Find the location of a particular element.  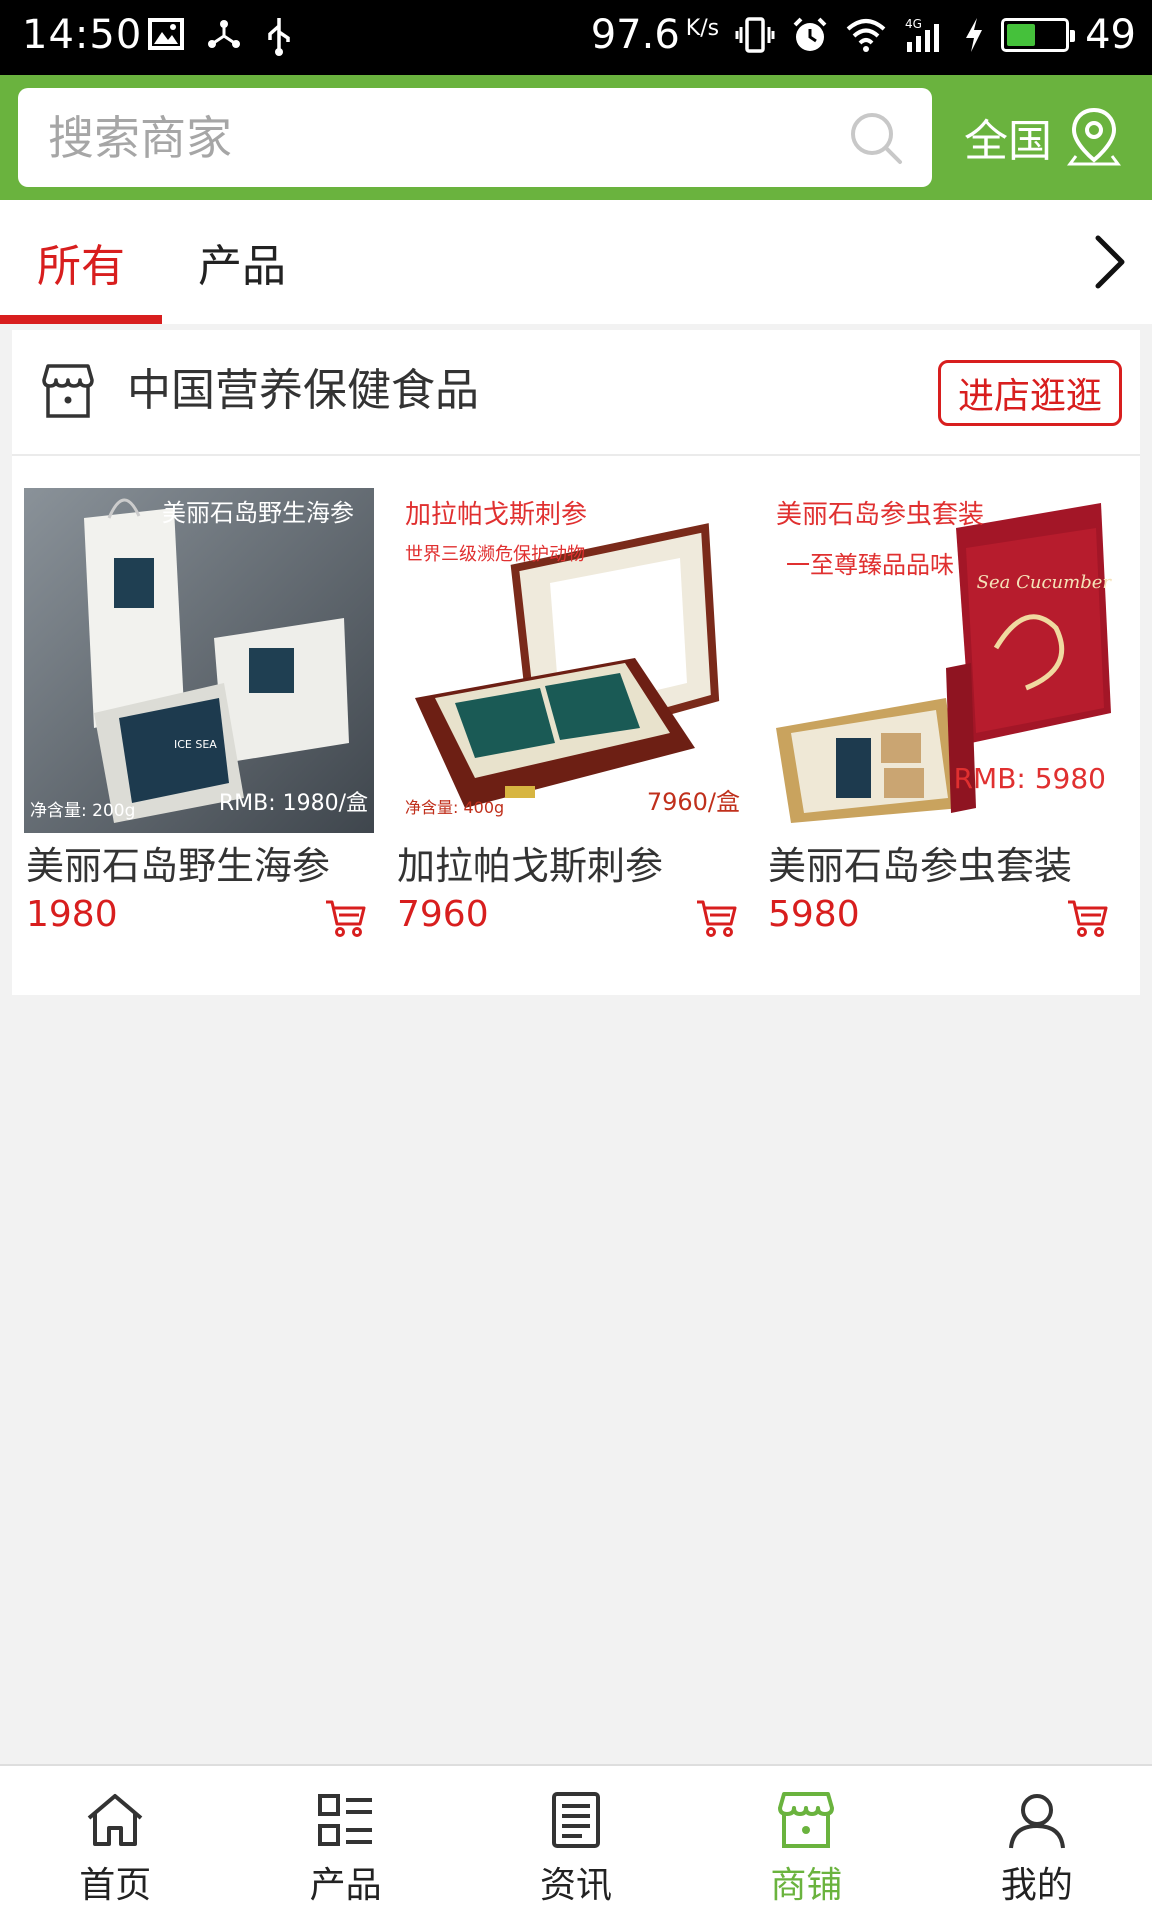

region-selector: 全国 is located at coordinates (1043, 137).